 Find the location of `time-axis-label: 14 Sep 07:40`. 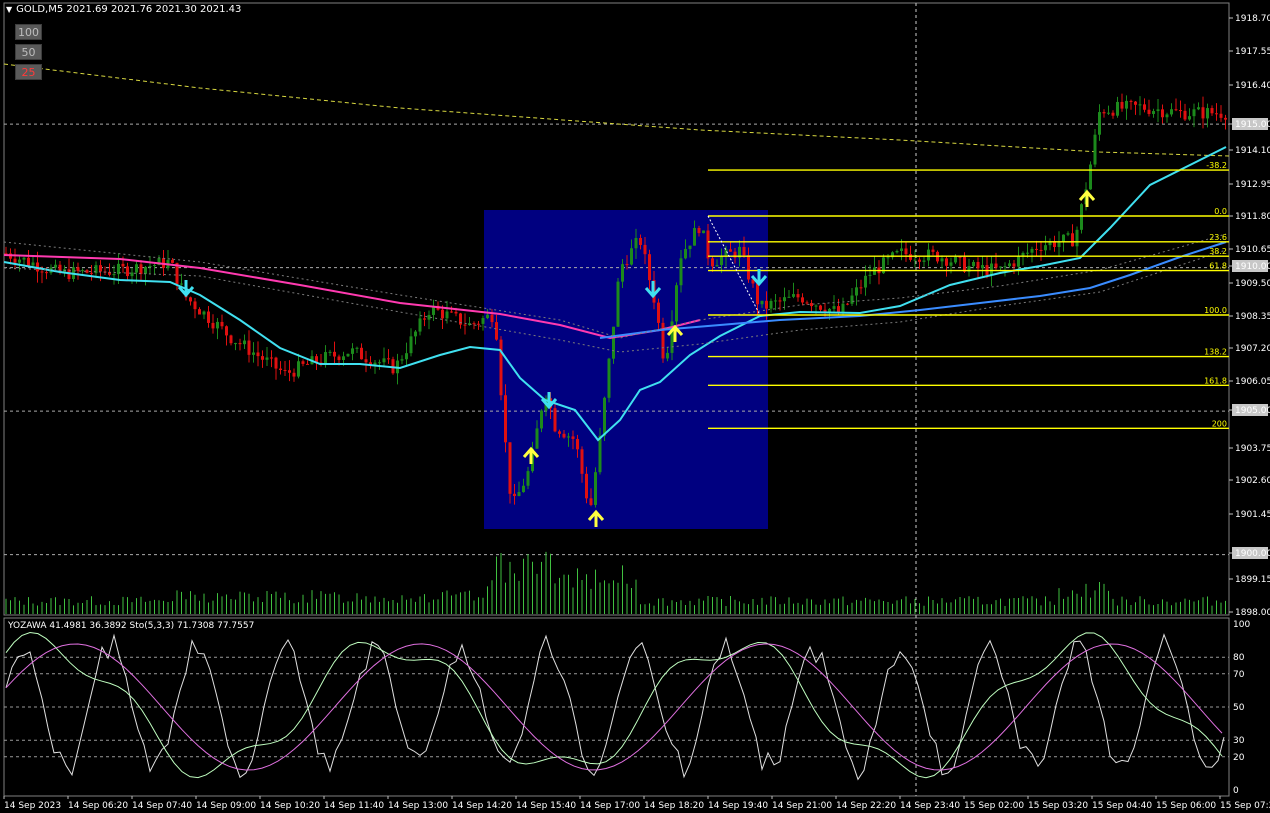

time-axis-label: 14 Sep 07:40 is located at coordinates (162, 806).